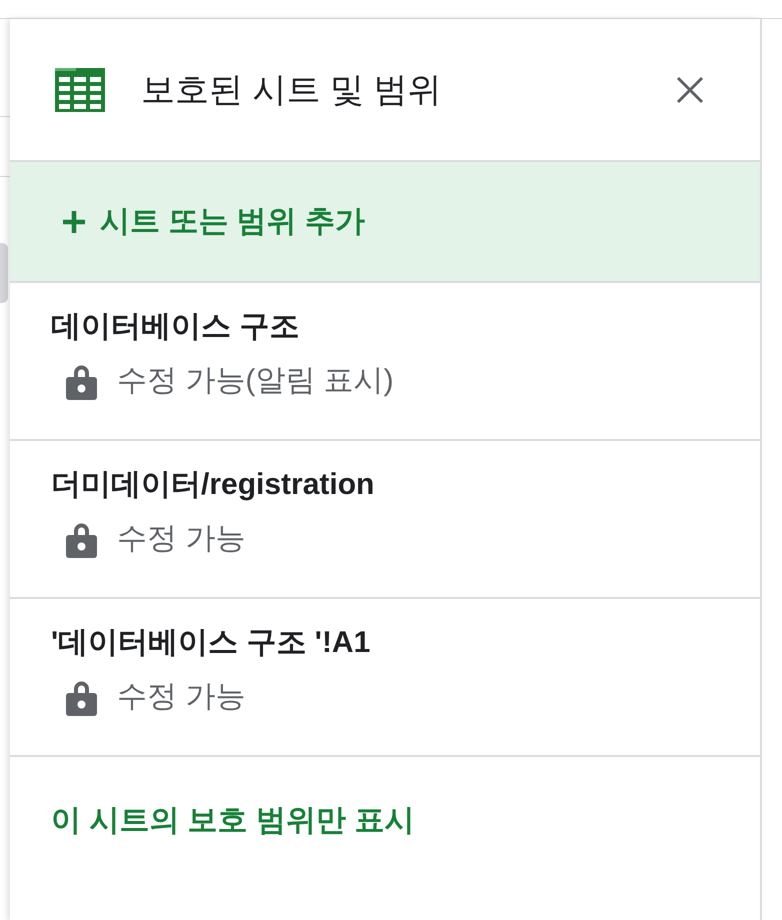  Describe the element at coordinates (255, 381) in the screenshot. I see `permission-text: 수정 가능(알림 표시)` at that location.